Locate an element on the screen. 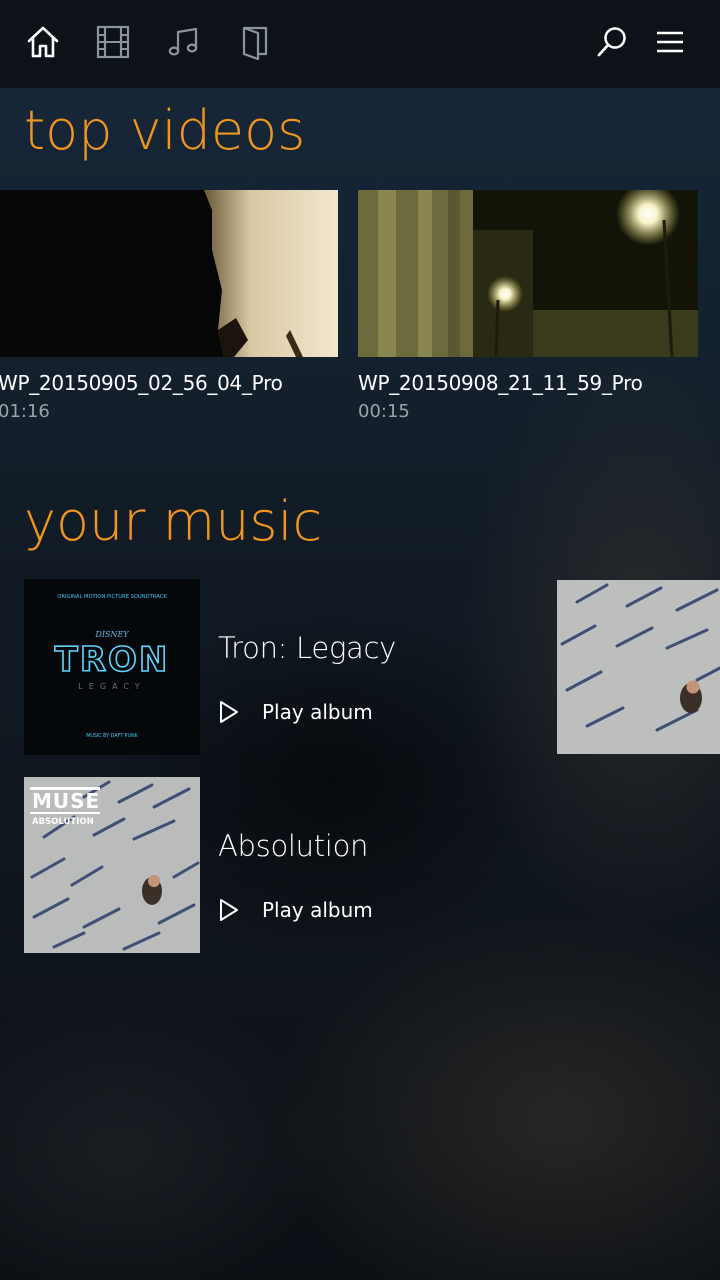  your-music-title: your music is located at coordinates (173, 521).